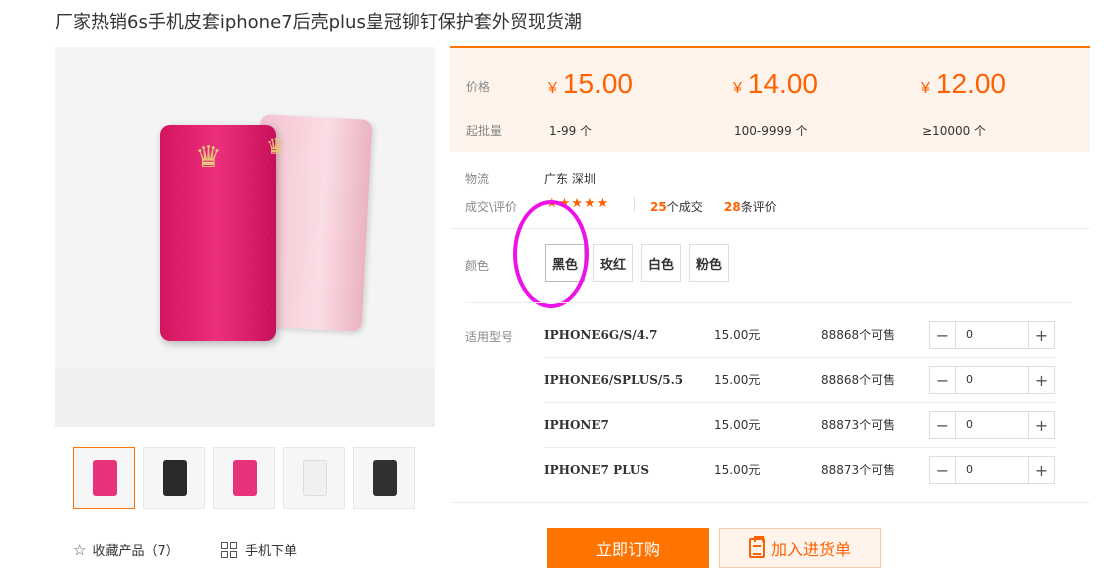 This screenshot has height=573, width=1117. I want to click on tier-range: 100-9999 个, so click(771, 131).